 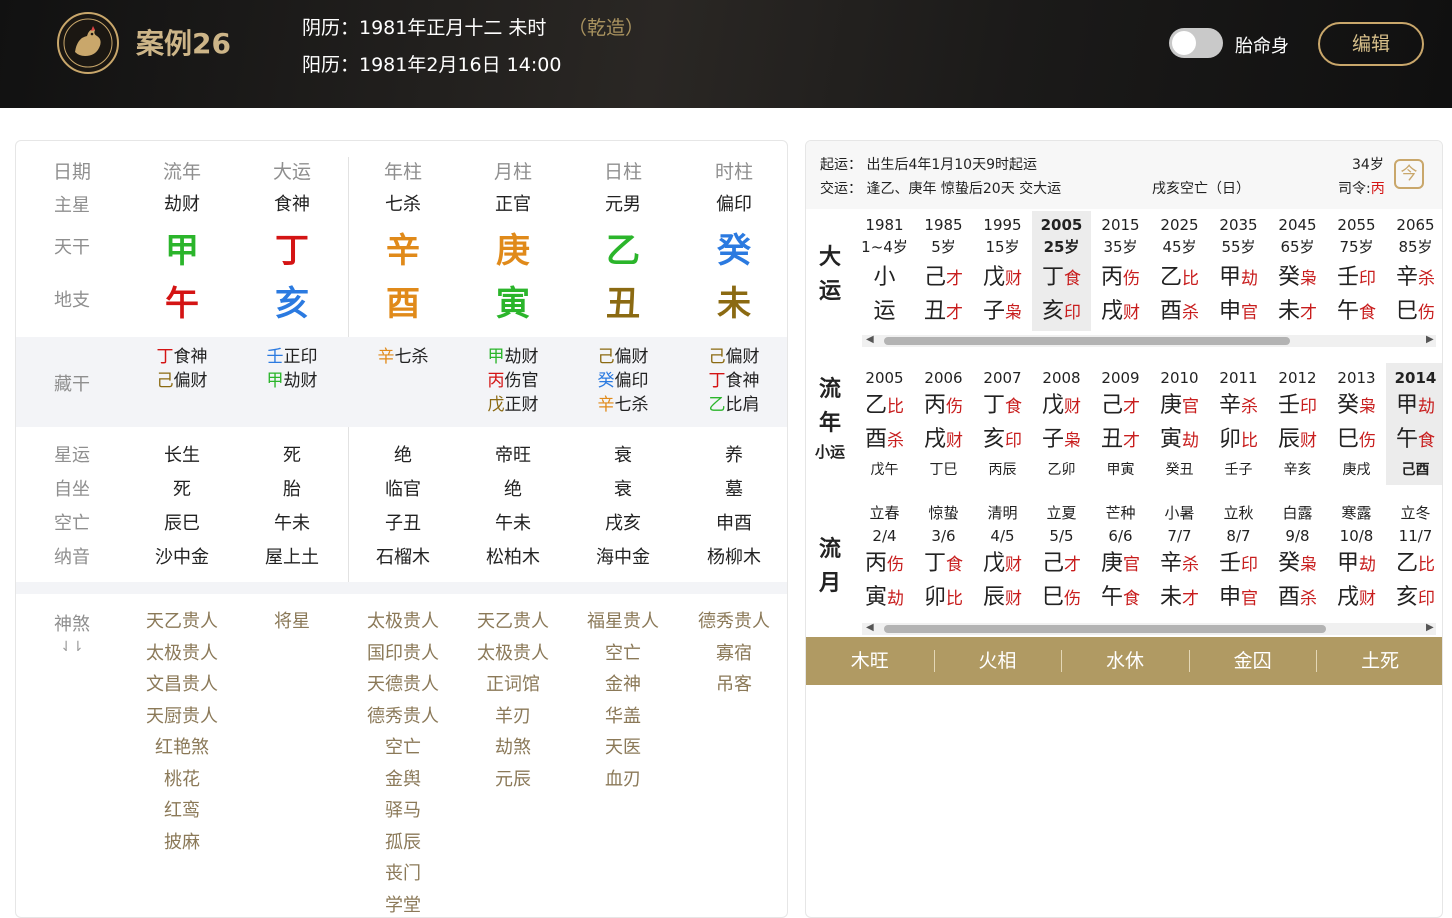 What do you see at coordinates (1238, 271) in the screenshot?
I see `dayun-column: 2035 55岁 甲劫 申官` at bounding box center [1238, 271].